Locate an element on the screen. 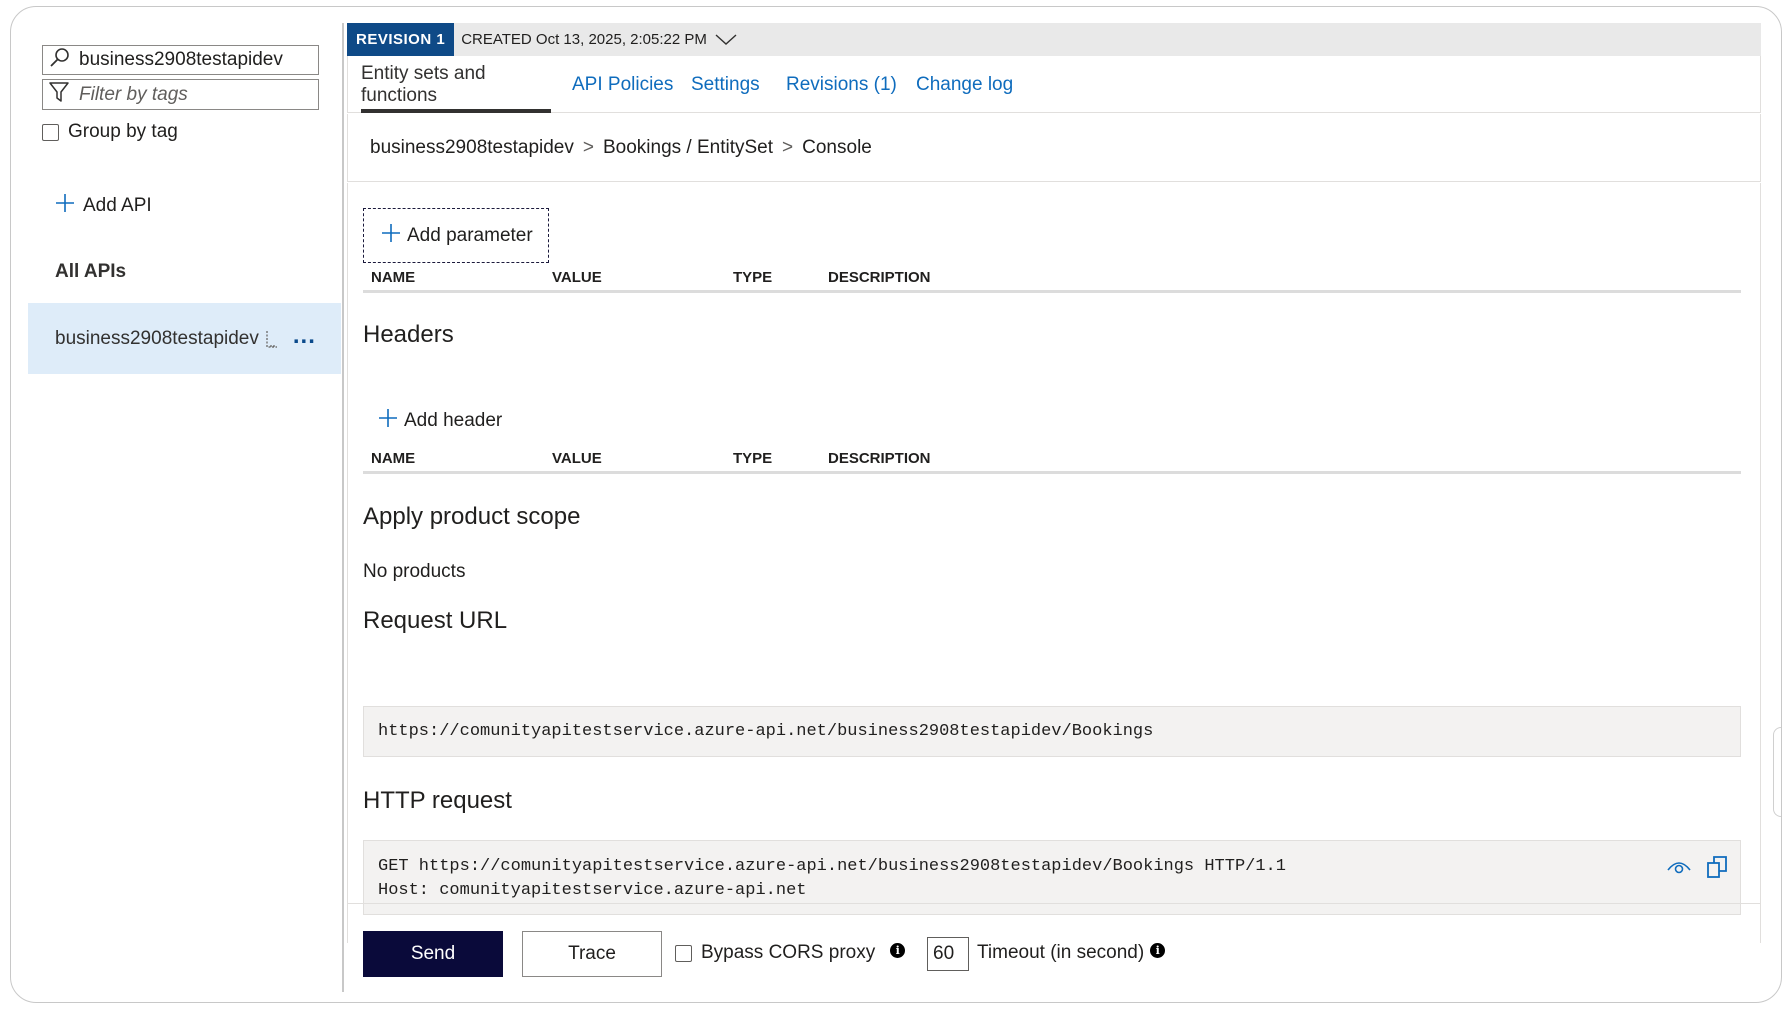 The width and height of the screenshot is (1792, 1016). revision-created: CREATED Oct 13, 2025, 2:05:22 PM is located at coordinates (584, 39).